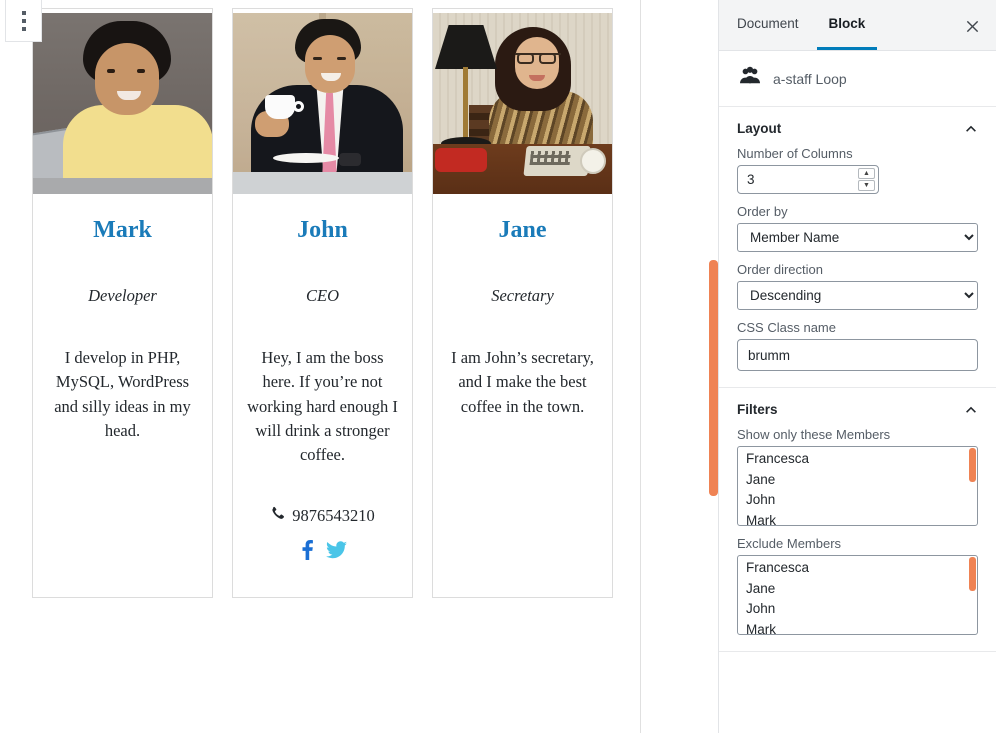 The image size is (996, 733). What do you see at coordinates (972, 26) in the screenshot?
I see `close-icon` at bounding box center [972, 26].